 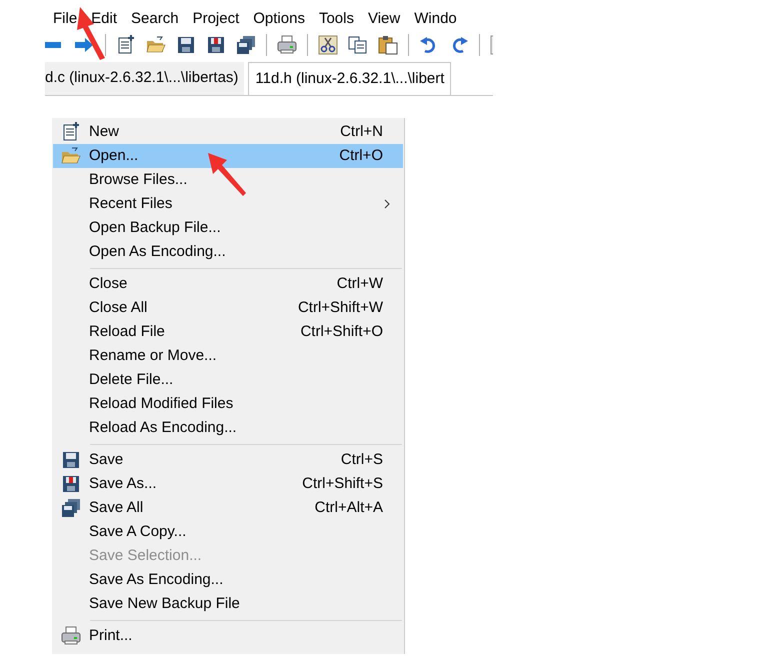 I want to click on menu-bar-item: View, so click(x=384, y=19).